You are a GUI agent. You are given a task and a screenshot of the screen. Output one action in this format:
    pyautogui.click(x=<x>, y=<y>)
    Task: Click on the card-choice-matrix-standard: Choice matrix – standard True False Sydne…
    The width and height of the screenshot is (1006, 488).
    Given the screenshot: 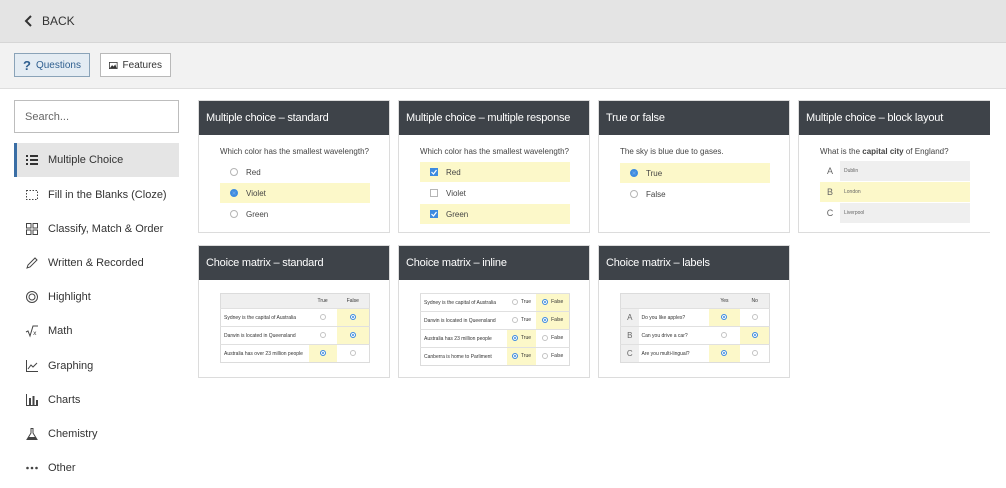 What is the action you would take?
    pyautogui.click(x=294, y=311)
    